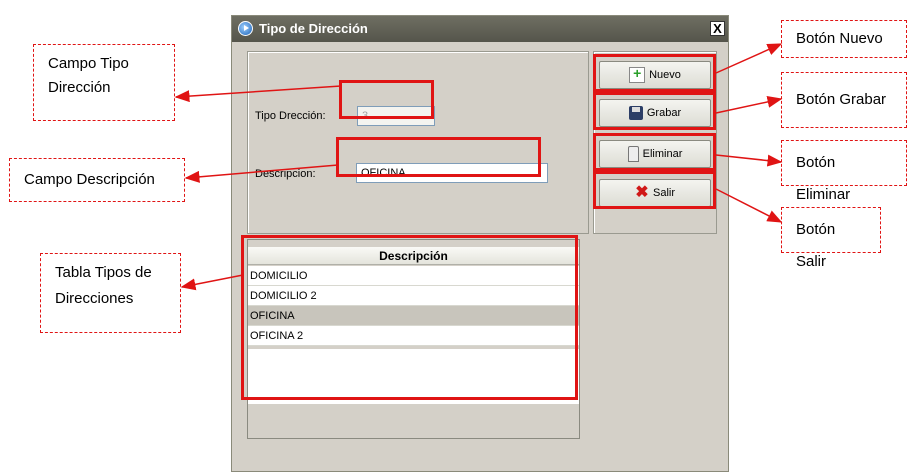 This screenshot has width=910, height=472. Describe the element at coordinates (261, 173) in the screenshot. I see `arrow-campo-descripcion` at that location.